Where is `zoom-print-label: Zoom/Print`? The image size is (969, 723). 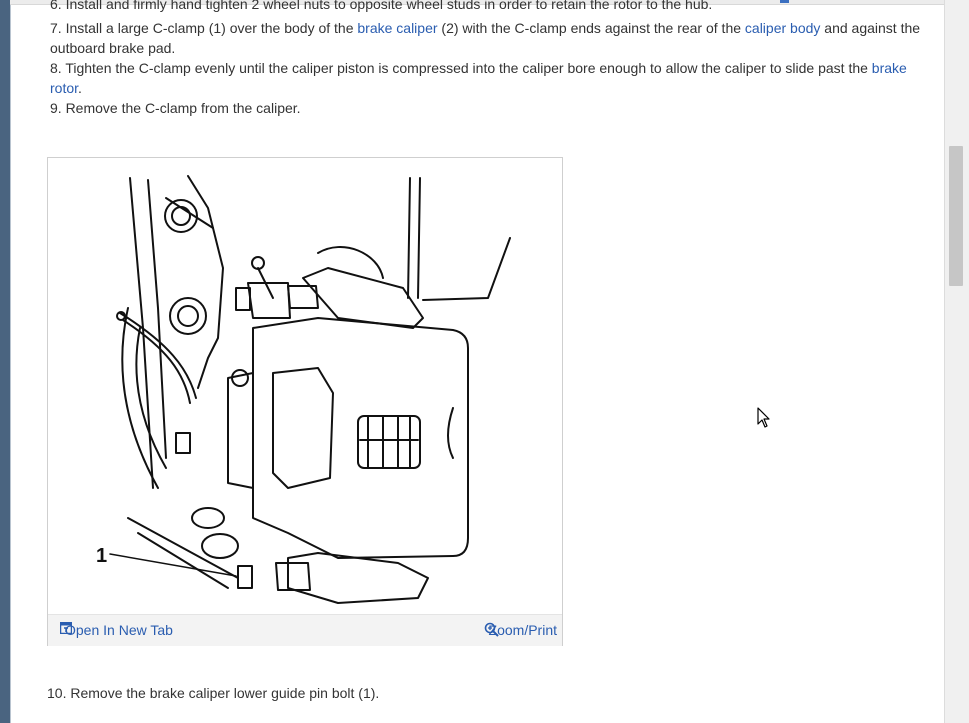
zoom-print-label: Zoom/Print is located at coordinates (522, 630).